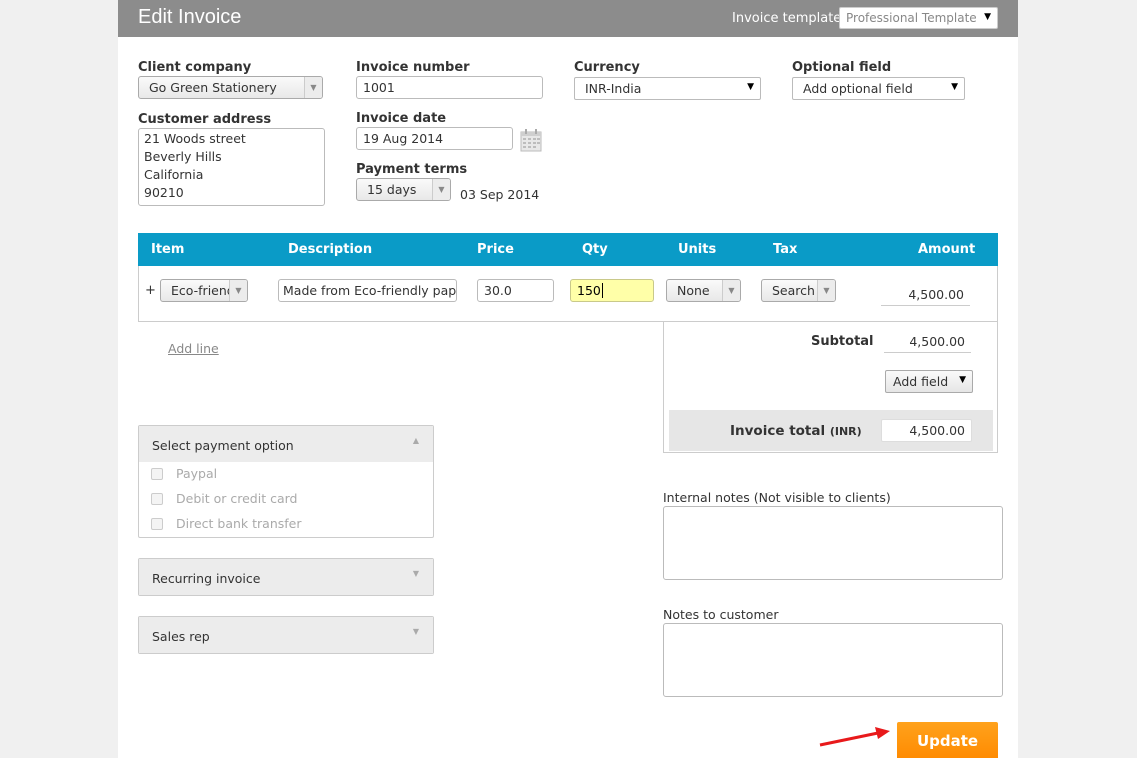 The image size is (1137, 758). What do you see at coordinates (921, 381) in the screenshot?
I see `add-field-value: Add field` at bounding box center [921, 381].